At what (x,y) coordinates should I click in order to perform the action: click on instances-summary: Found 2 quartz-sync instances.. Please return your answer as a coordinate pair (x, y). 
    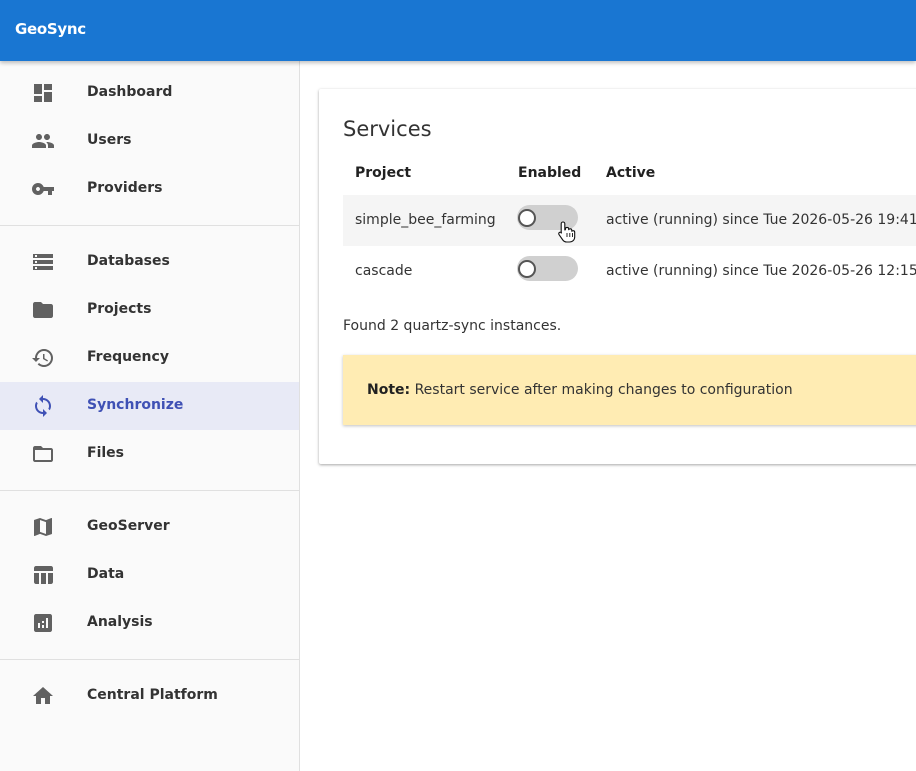
    Looking at the image, I should click on (452, 326).